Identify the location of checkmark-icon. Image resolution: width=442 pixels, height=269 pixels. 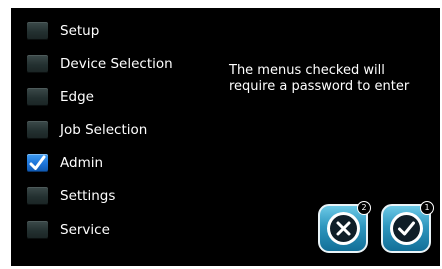
(37, 162).